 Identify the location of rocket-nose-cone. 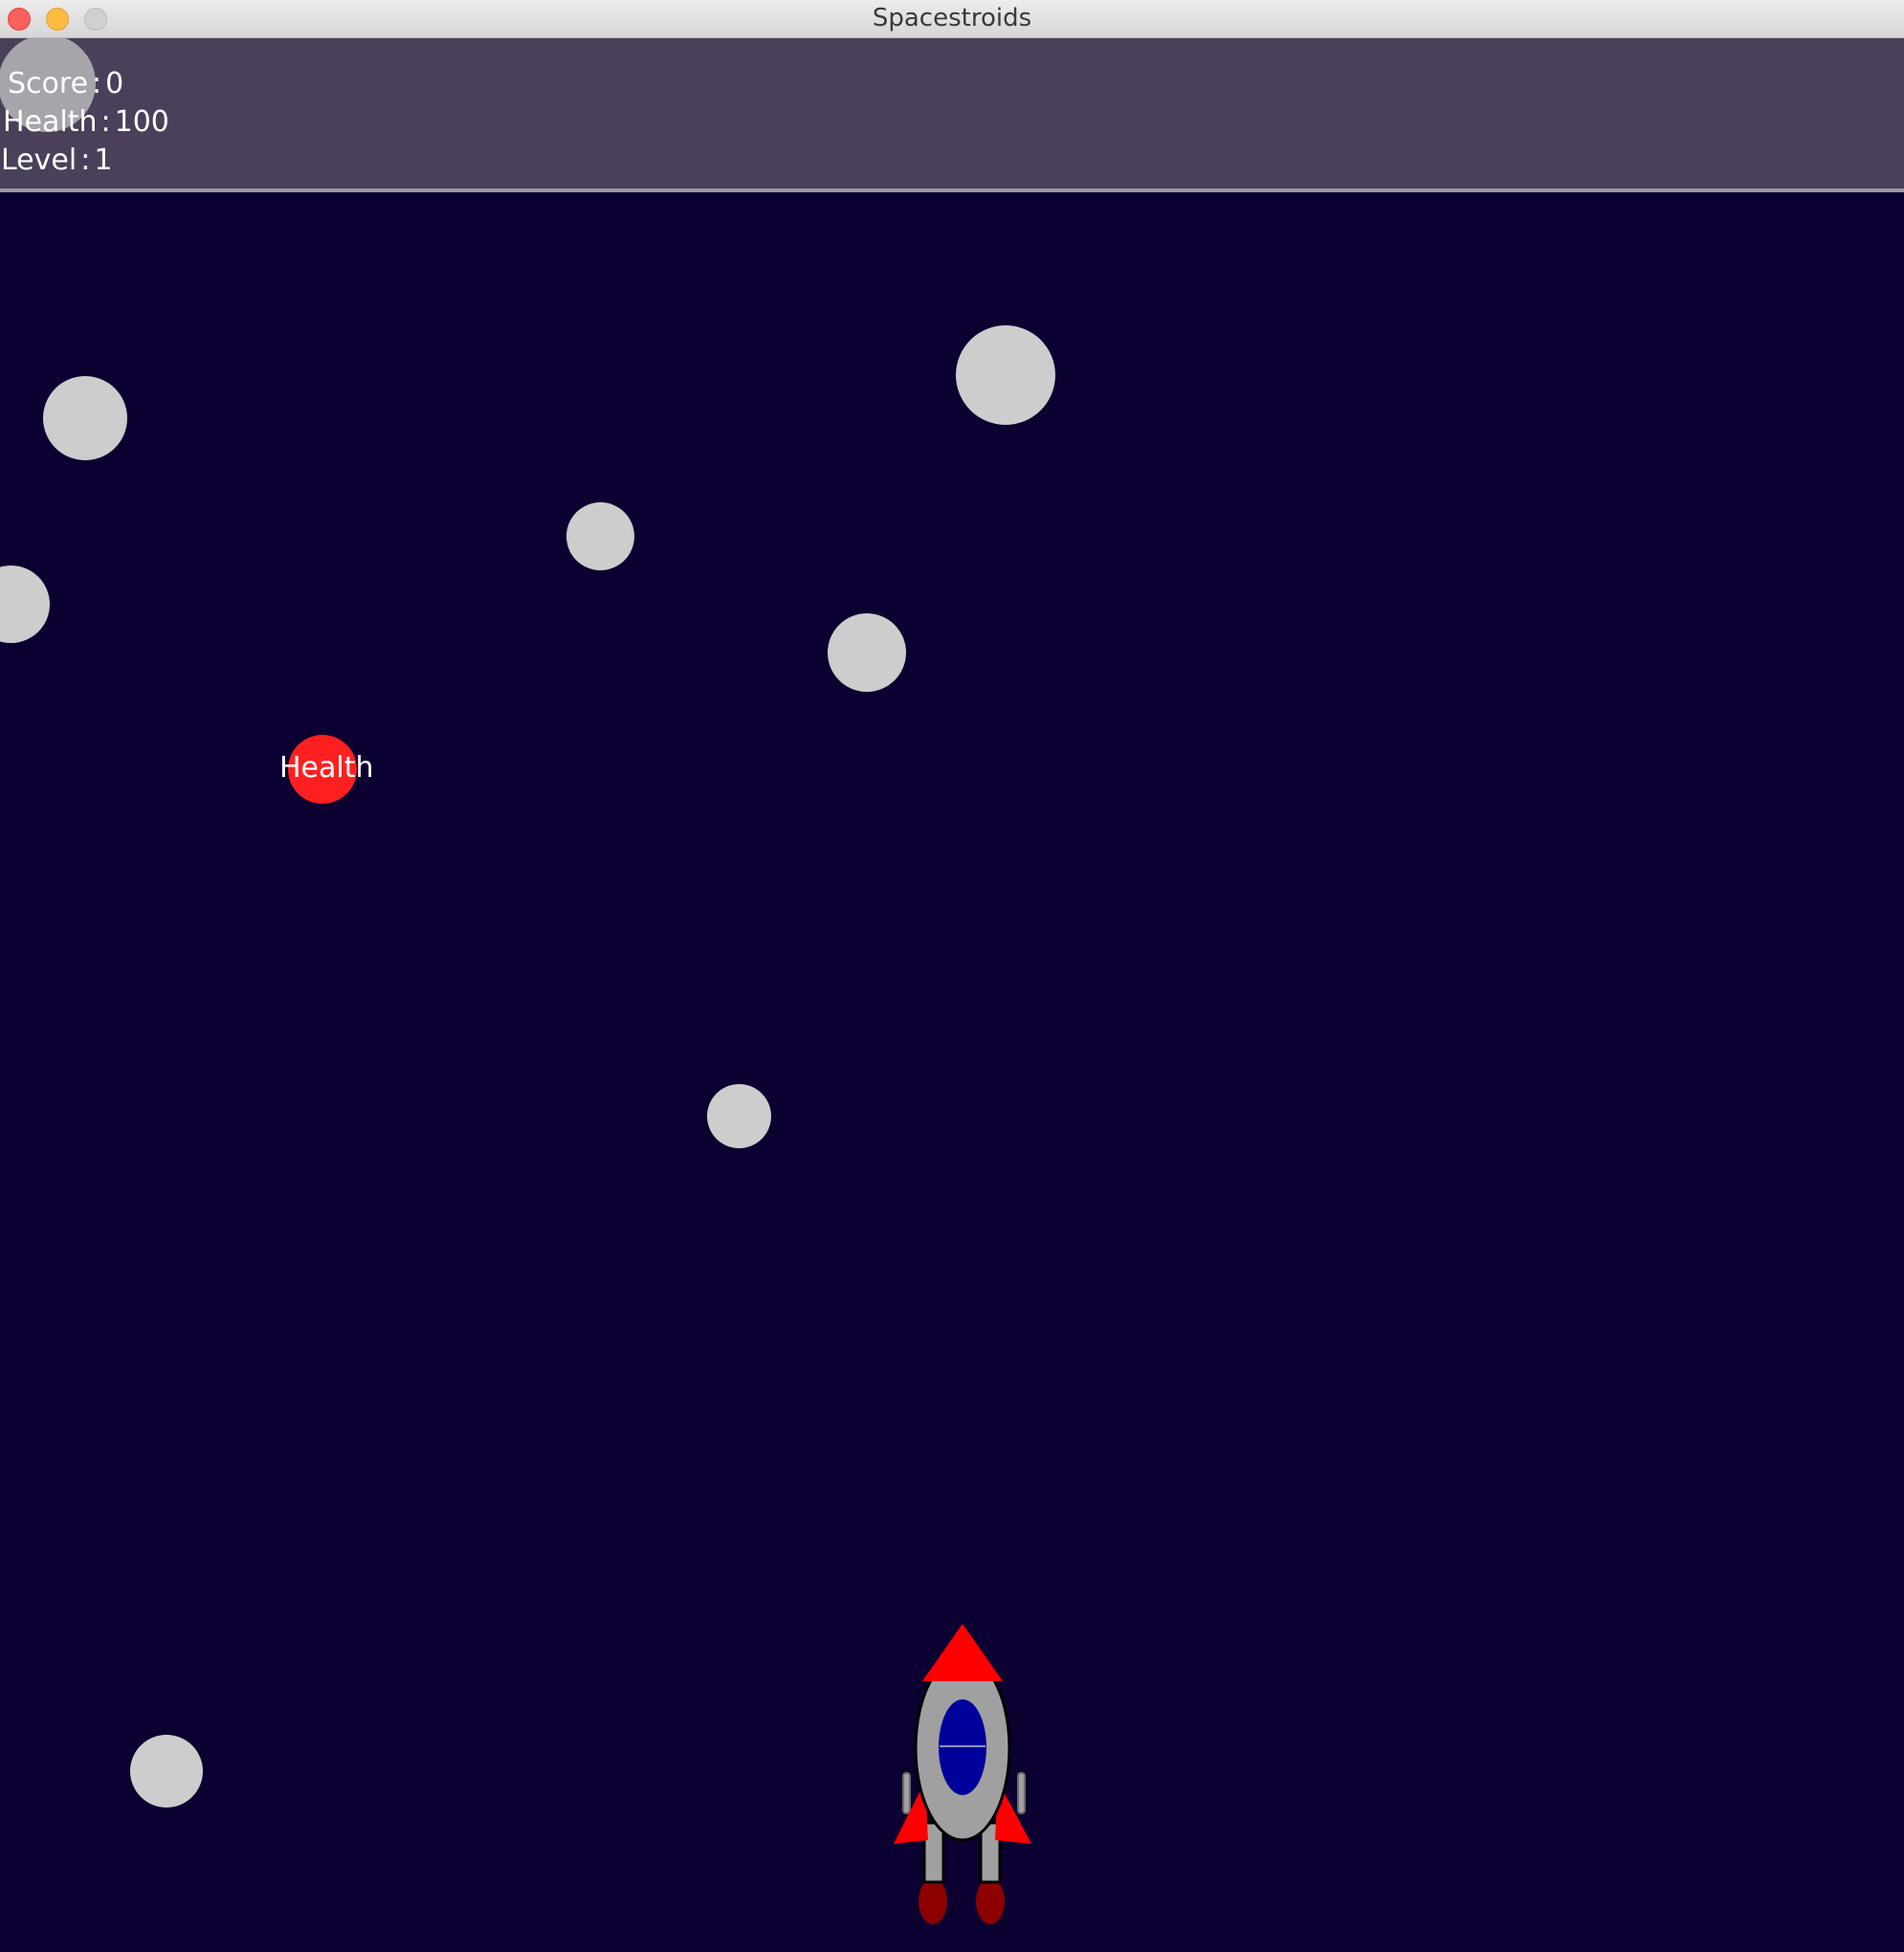
(962, 1653).